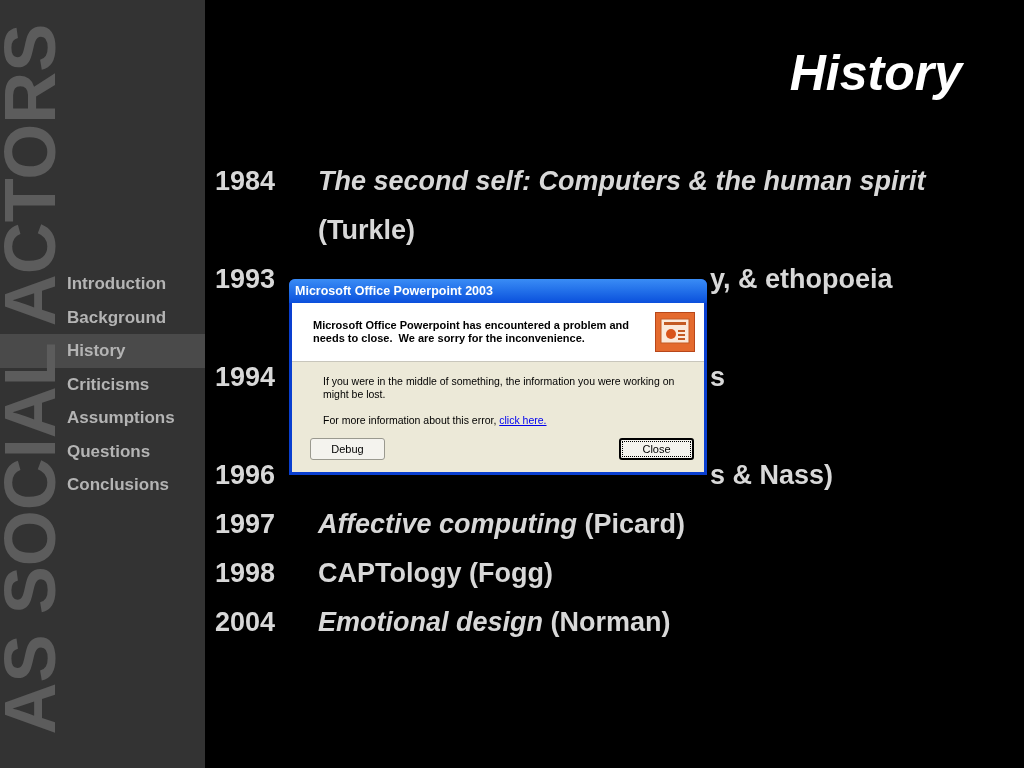  What do you see at coordinates (245, 280) in the screenshot?
I see `year-label: 1993` at bounding box center [245, 280].